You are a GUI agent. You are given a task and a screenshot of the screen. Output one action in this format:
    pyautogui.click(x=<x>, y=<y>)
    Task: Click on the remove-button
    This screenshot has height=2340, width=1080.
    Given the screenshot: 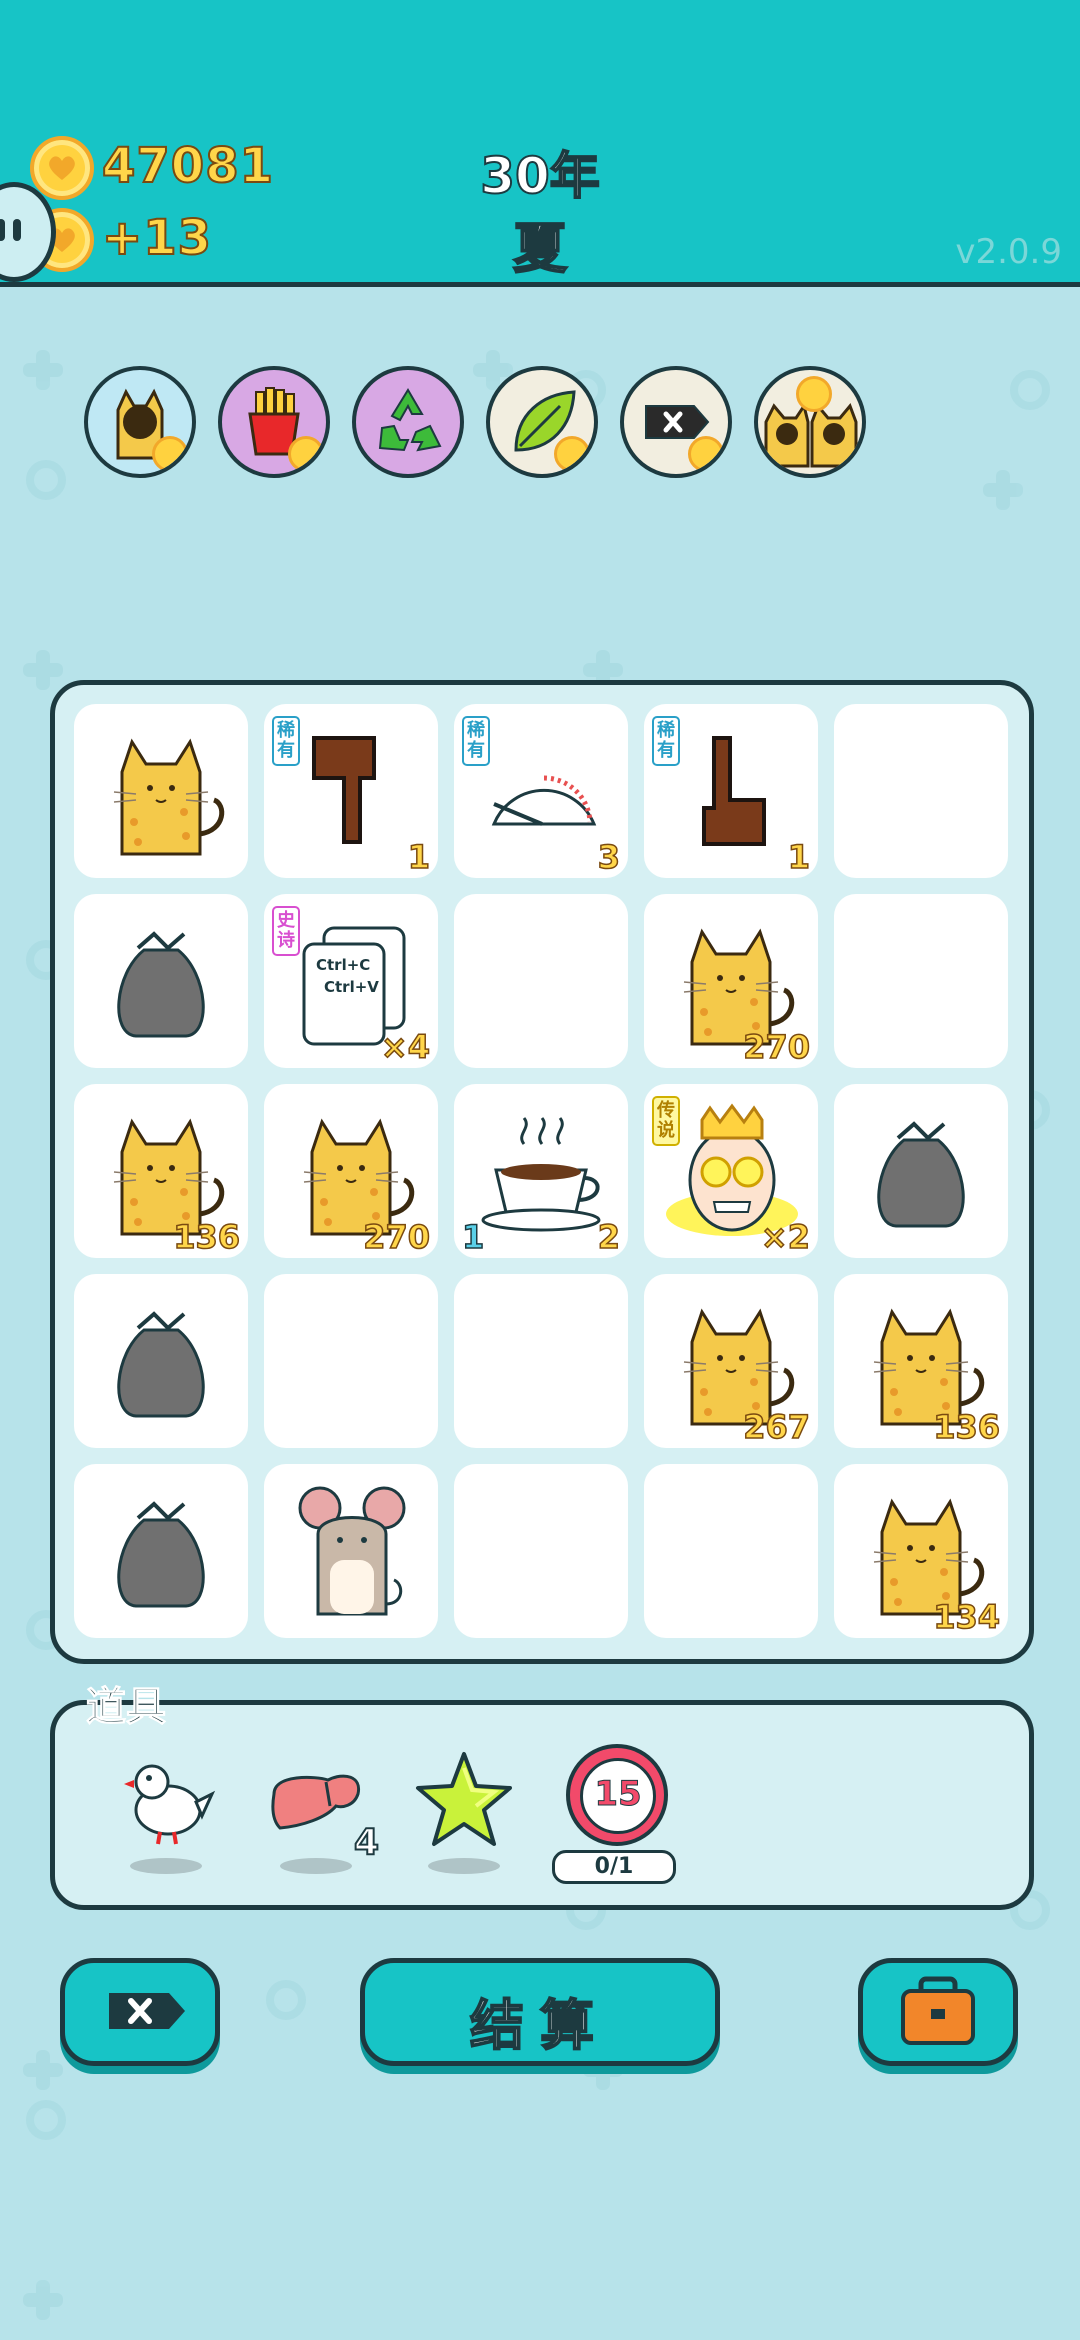 What is the action you would take?
    pyautogui.click(x=140, y=2012)
    